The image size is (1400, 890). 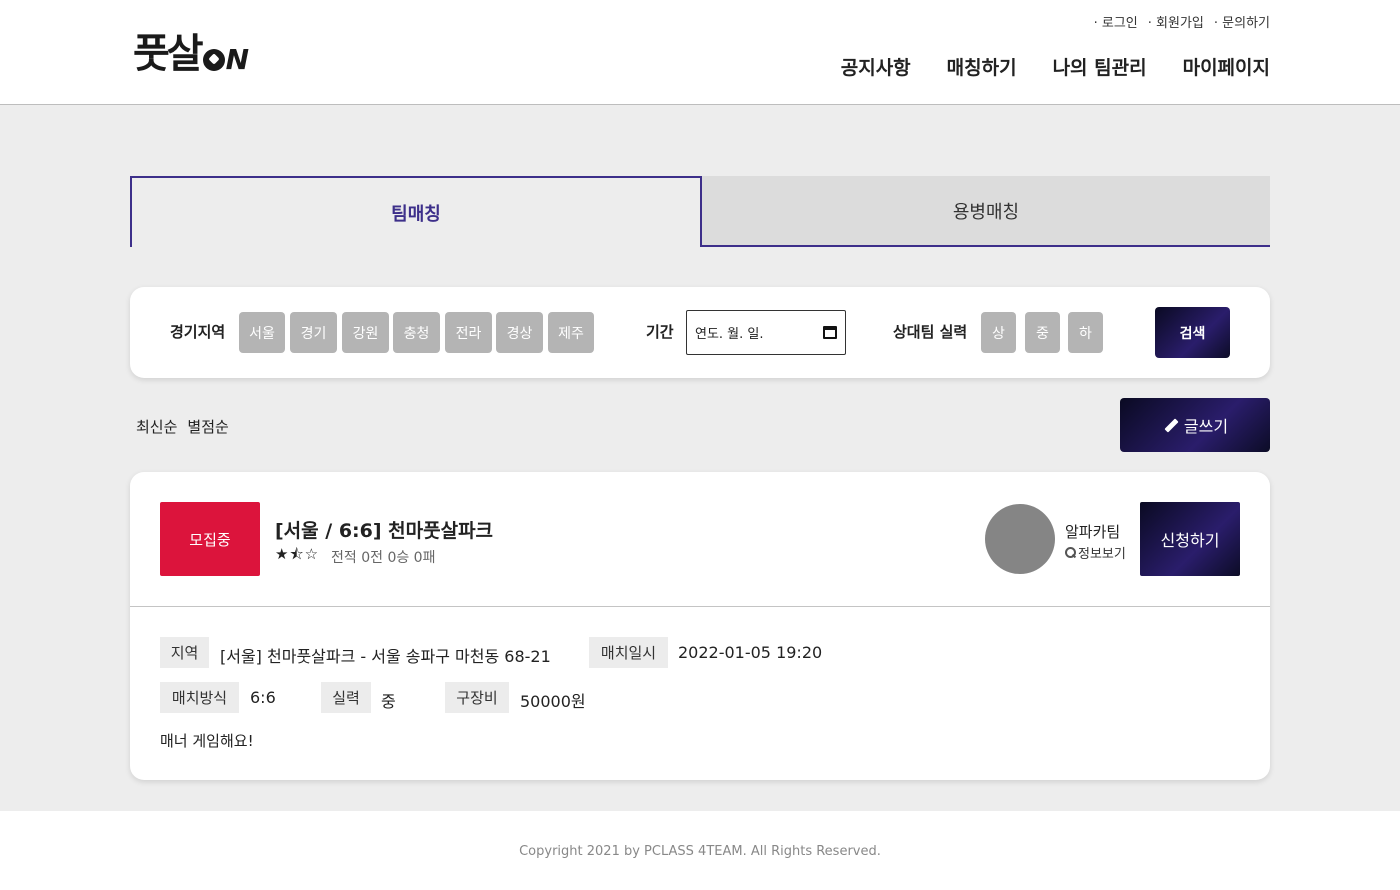 What do you see at coordinates (1206, 426) in the screenshot?
I see `write-button-label: 글쓰기` at bounding box center [1206, 426].